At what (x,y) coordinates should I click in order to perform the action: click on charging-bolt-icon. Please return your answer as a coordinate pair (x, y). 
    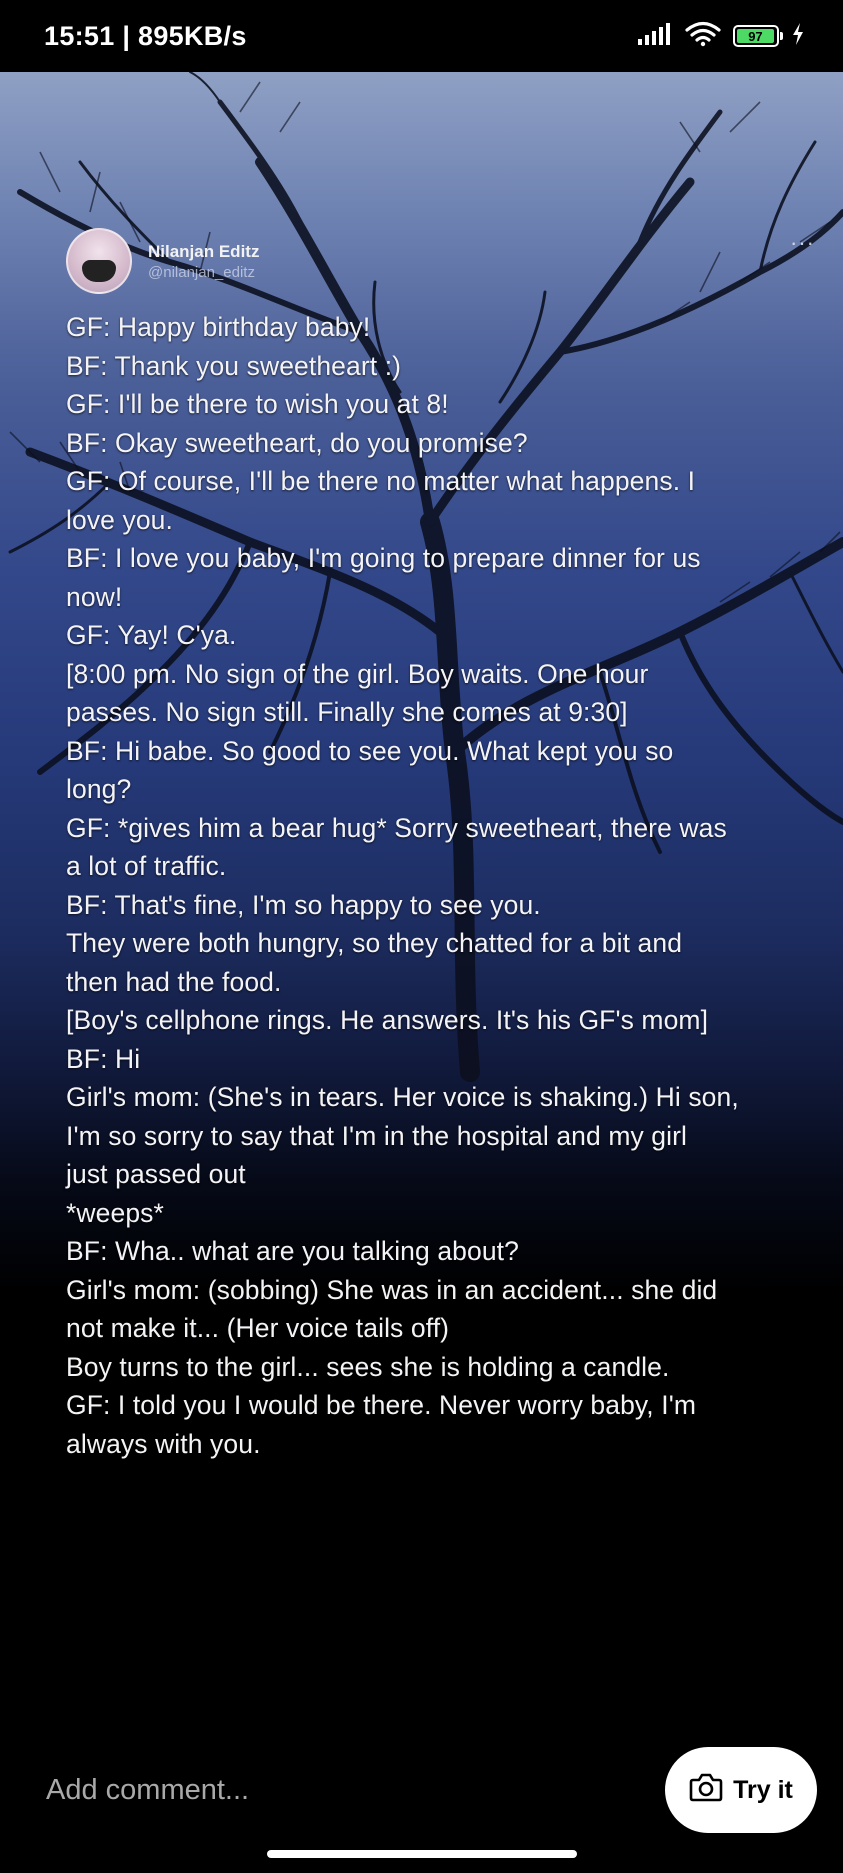
    Looking at the image, I should click on (798, 36).